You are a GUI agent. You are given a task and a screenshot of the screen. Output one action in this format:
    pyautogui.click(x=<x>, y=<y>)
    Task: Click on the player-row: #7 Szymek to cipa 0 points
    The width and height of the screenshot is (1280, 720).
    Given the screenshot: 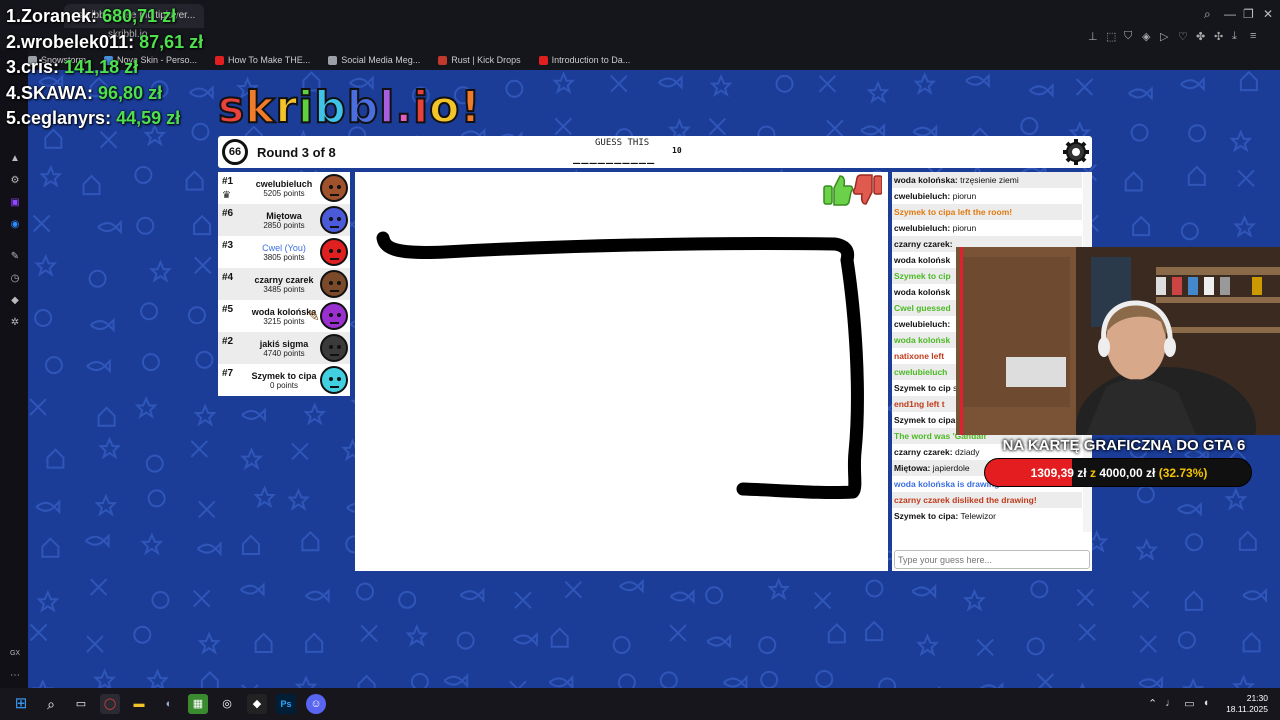 What is the action you would take?
    pyautogui.click(x=284, y=380)
    